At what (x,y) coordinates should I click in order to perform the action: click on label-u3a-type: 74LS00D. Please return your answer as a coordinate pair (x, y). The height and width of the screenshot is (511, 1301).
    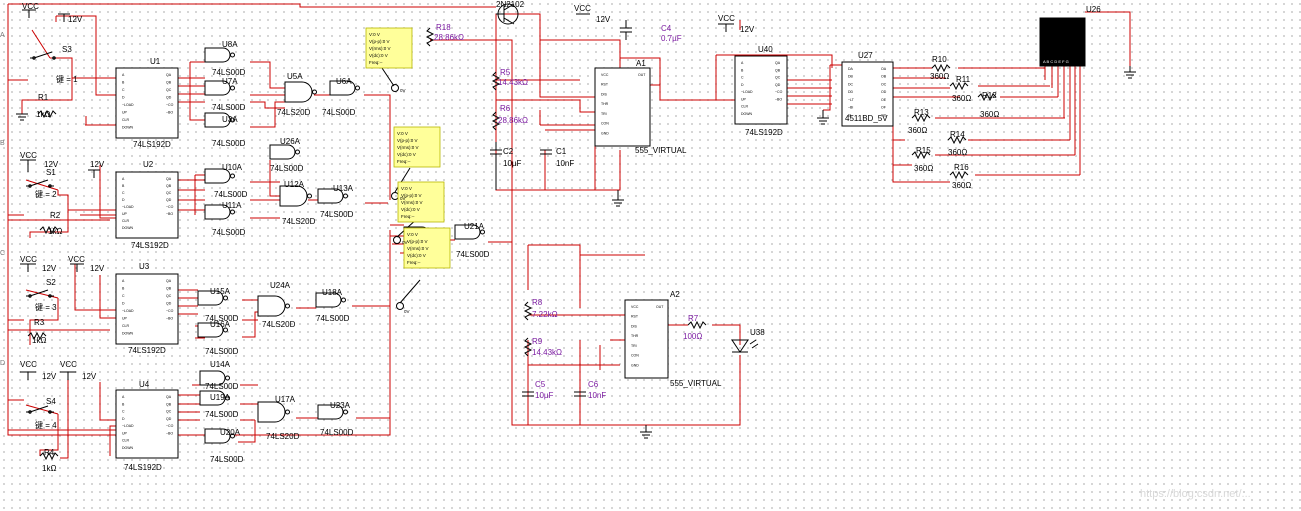
    Looking at the image, I should click on (229, 143).